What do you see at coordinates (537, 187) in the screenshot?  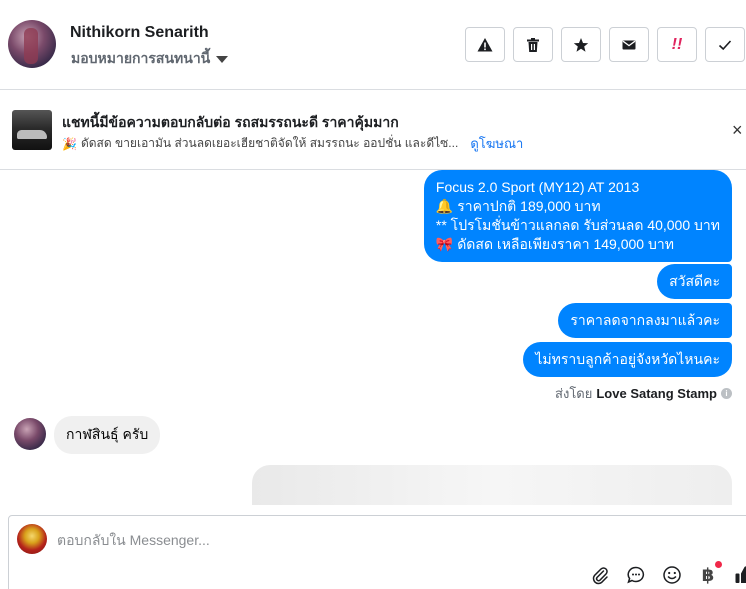 I see `message-line: Focus 2.0 Sport (MY12) AT 2013` at bounding box center [537, 187].